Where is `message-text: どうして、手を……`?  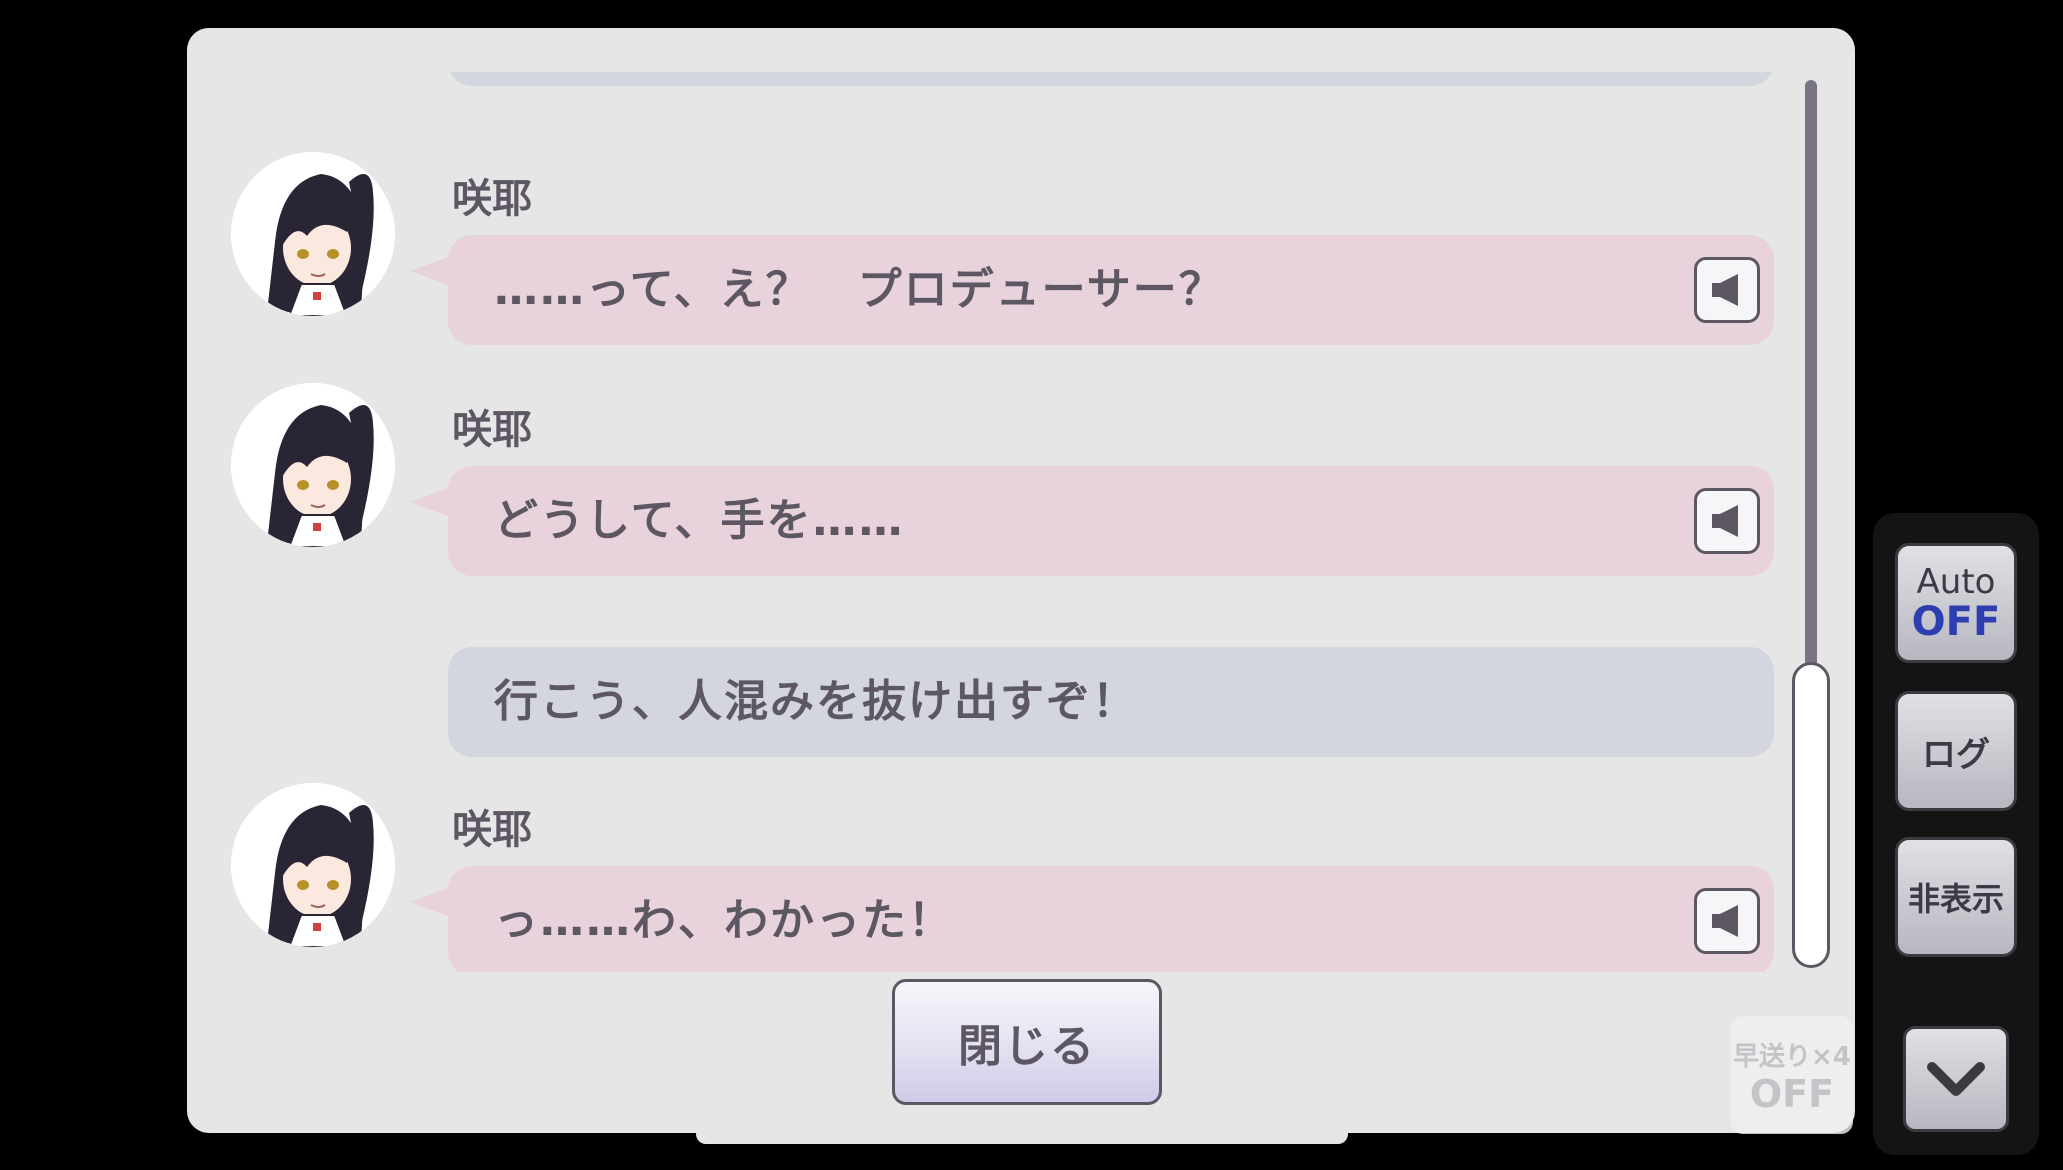 message-text: どうして、手を…… is located at coordinates (699, 520).